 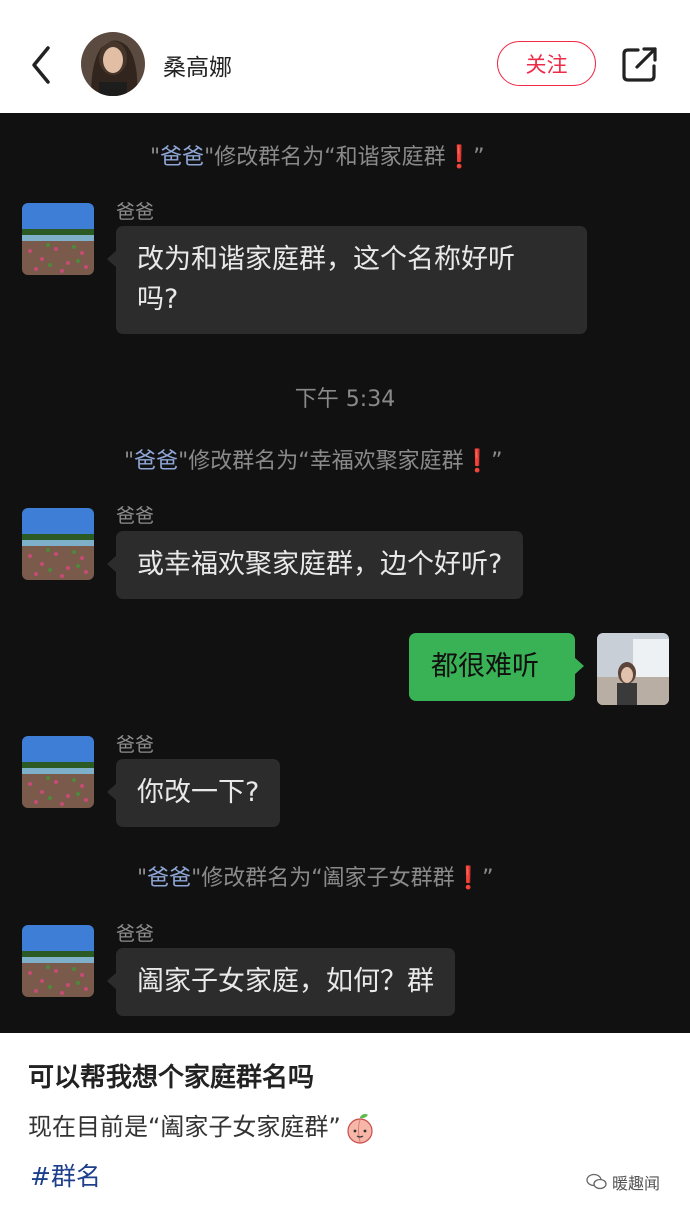 I want to click on system-rename-notice: "爸爸"修改群名为“阖家子女群群❗”, so click(x=315, y=878).